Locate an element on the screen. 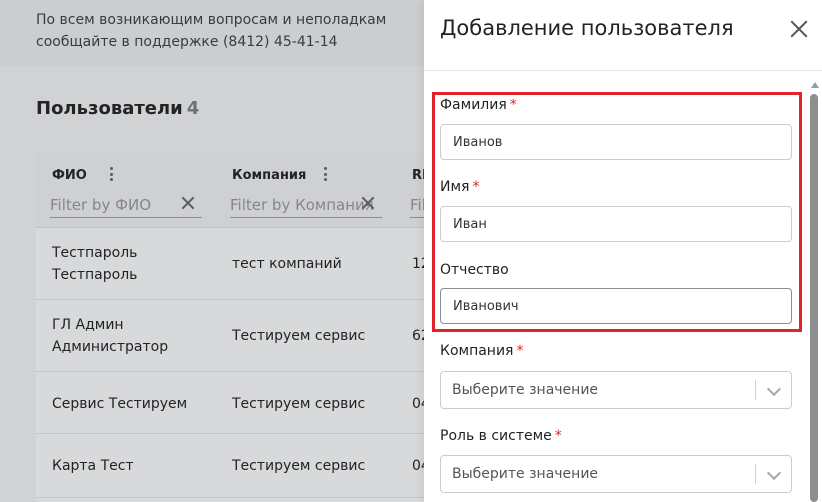 The image size is (822, 502). company-select-value: Выберите значение is located at coordinates (525, 390).